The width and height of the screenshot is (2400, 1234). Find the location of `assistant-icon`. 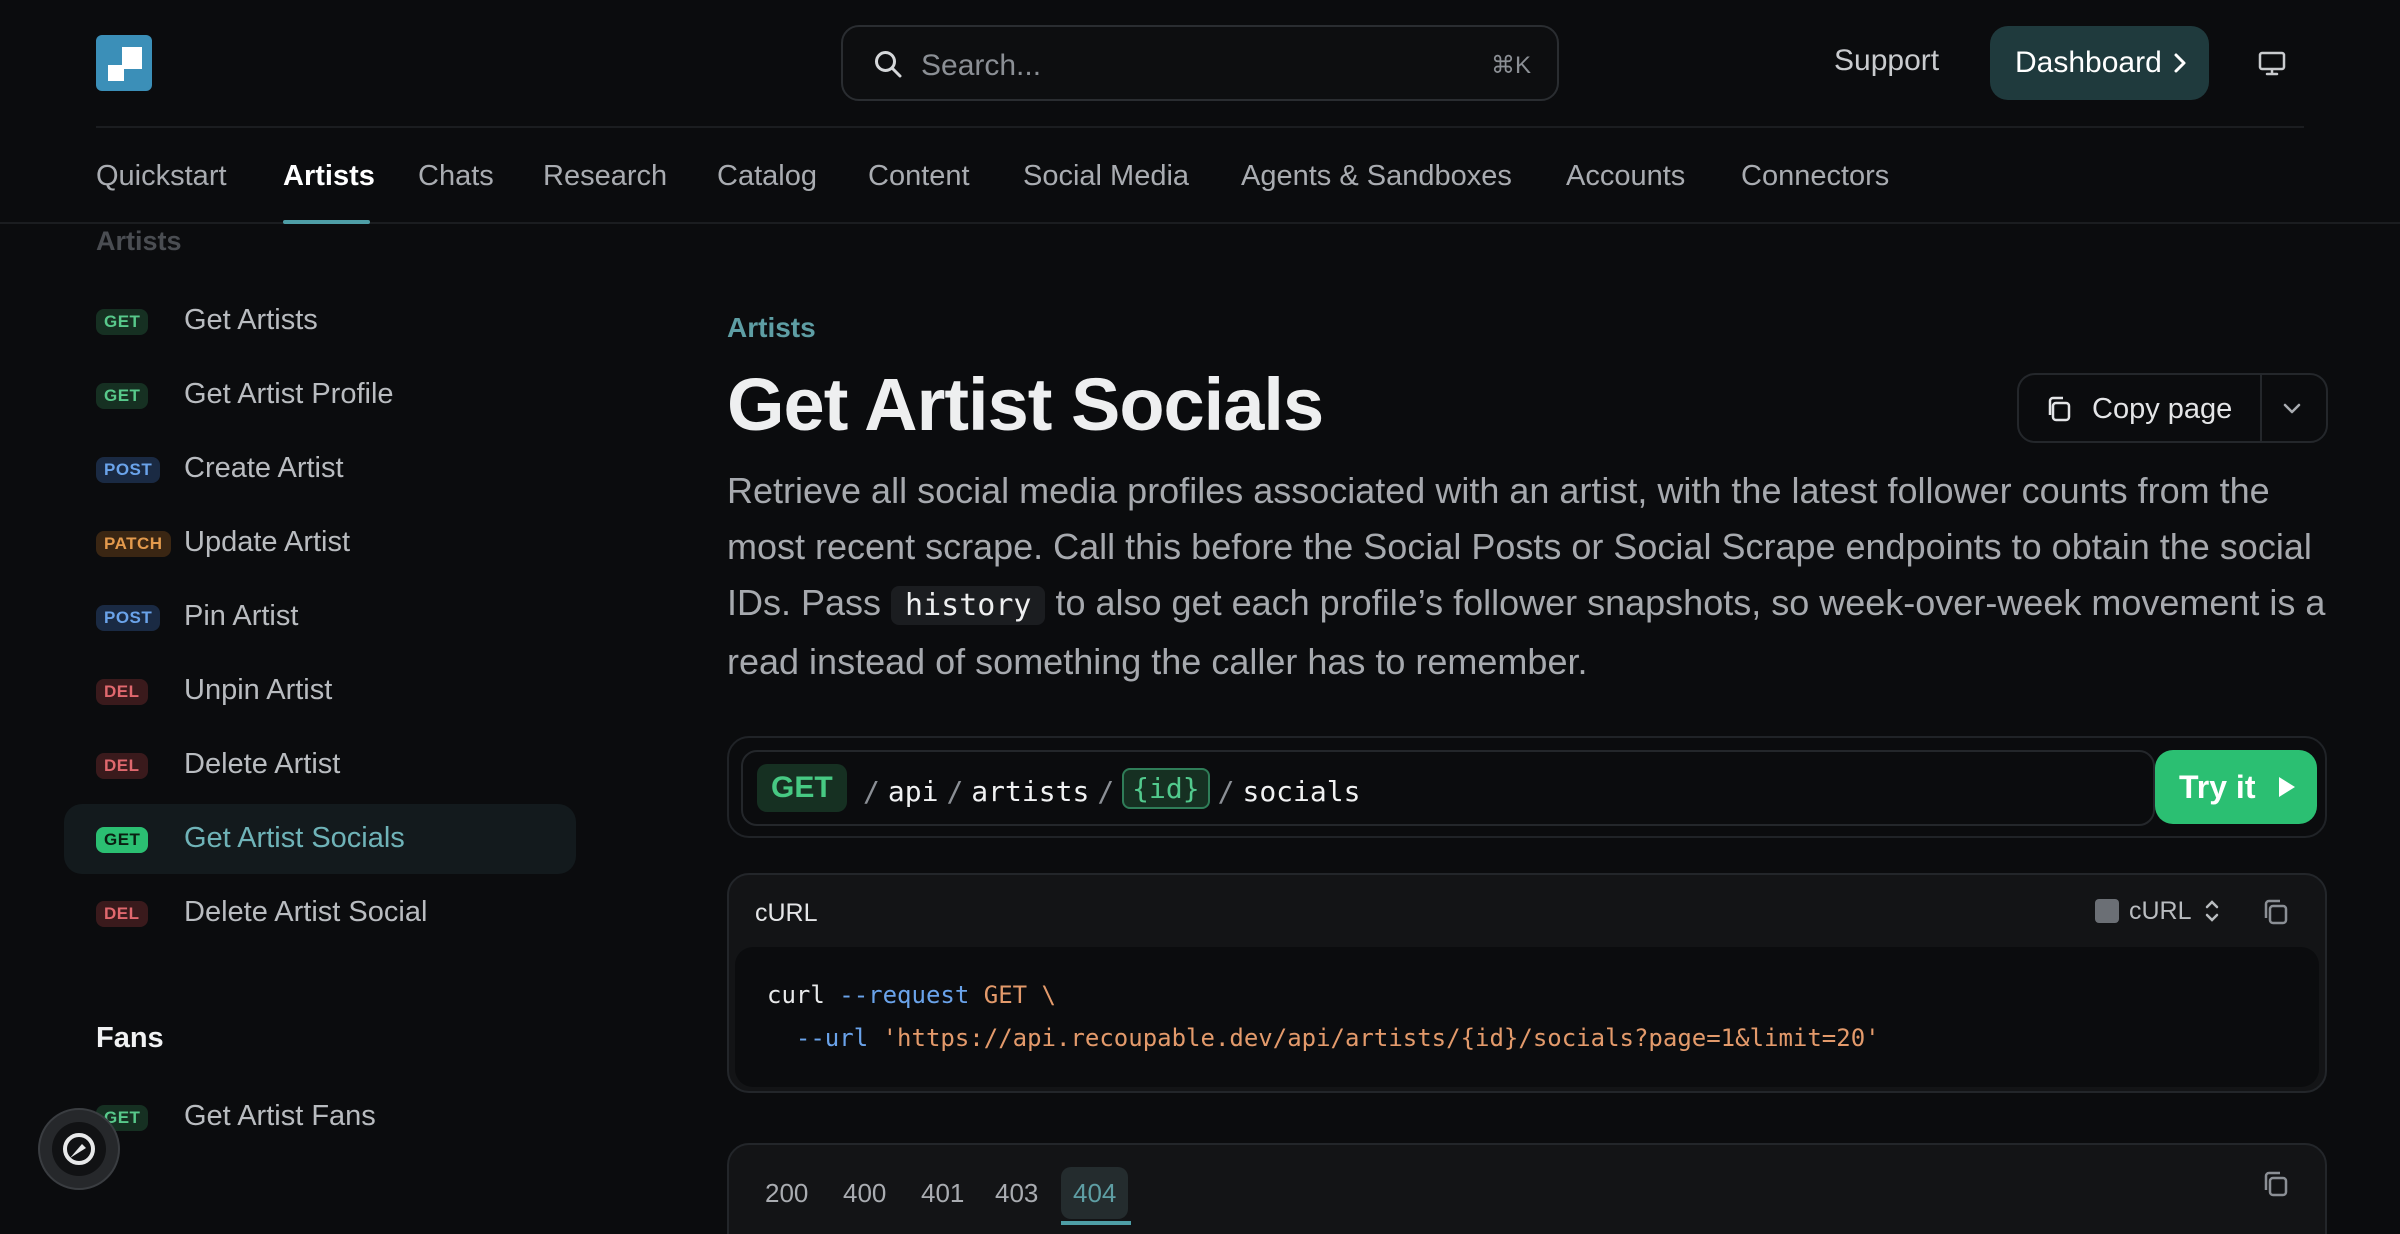

assistant-icon is located at coordinates (79, 1149).